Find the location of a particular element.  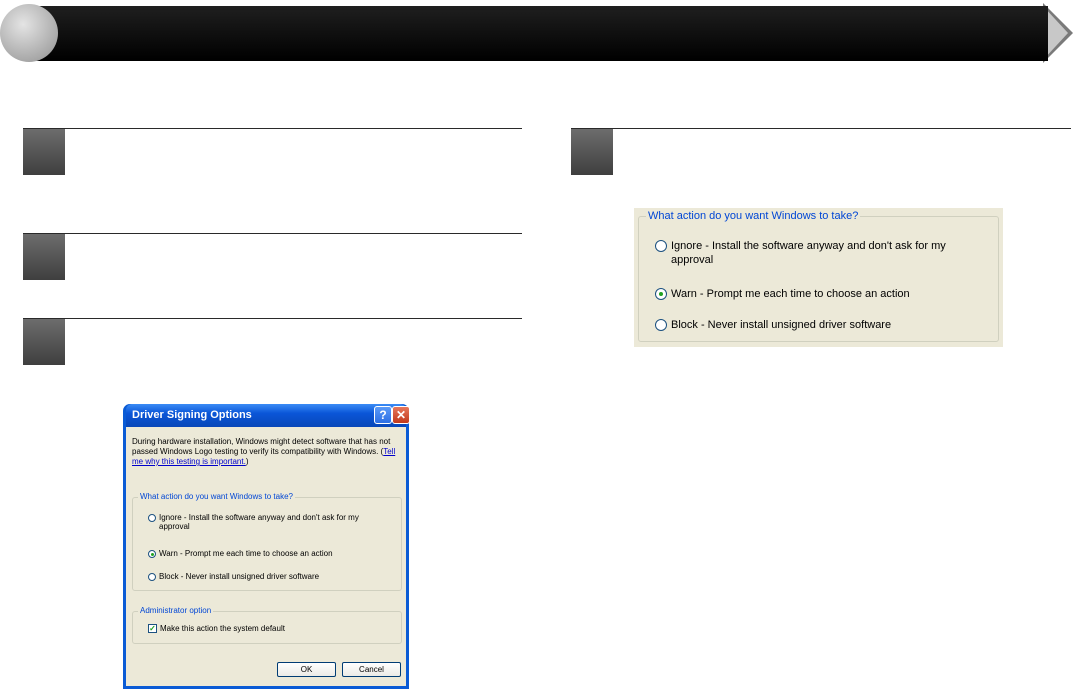

system-default-label: Make this action the system default is located at coordinates (222, 628).